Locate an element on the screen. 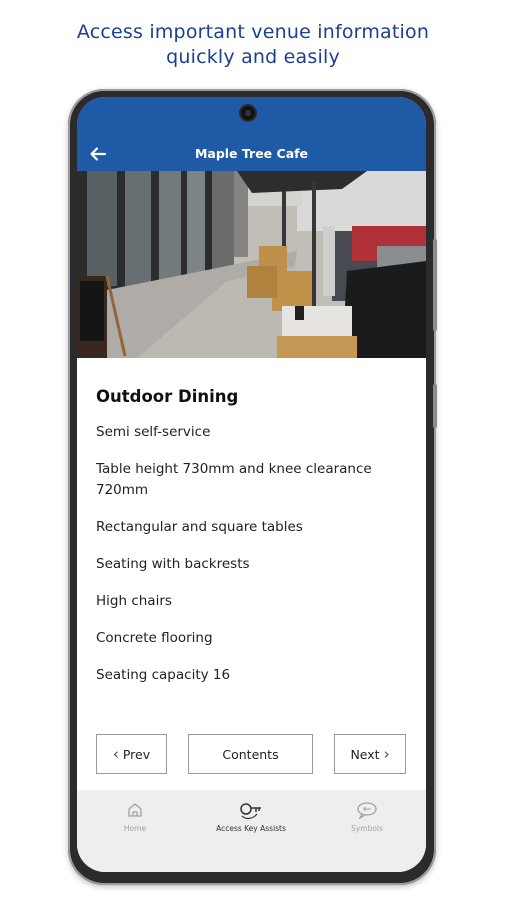 This screenshot has height=900, width=506. prev-label: Prev is located at coordinates (136, 754).